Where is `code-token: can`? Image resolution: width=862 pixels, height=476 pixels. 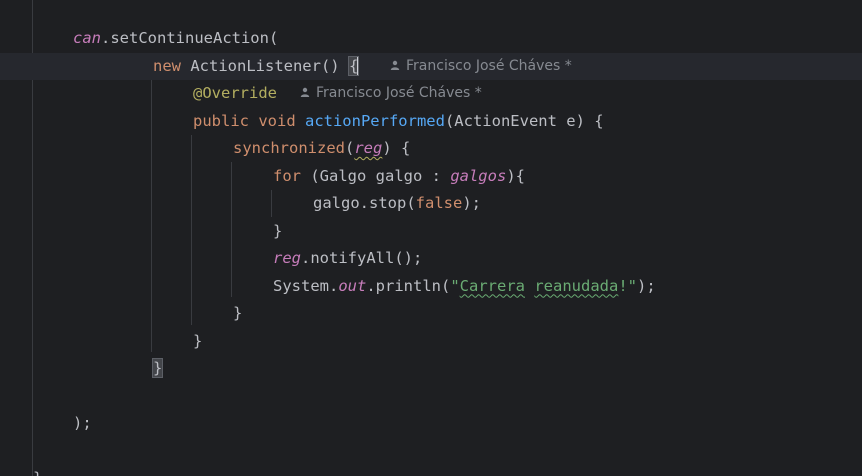
code-token: can is located at coordinates (87, 38).